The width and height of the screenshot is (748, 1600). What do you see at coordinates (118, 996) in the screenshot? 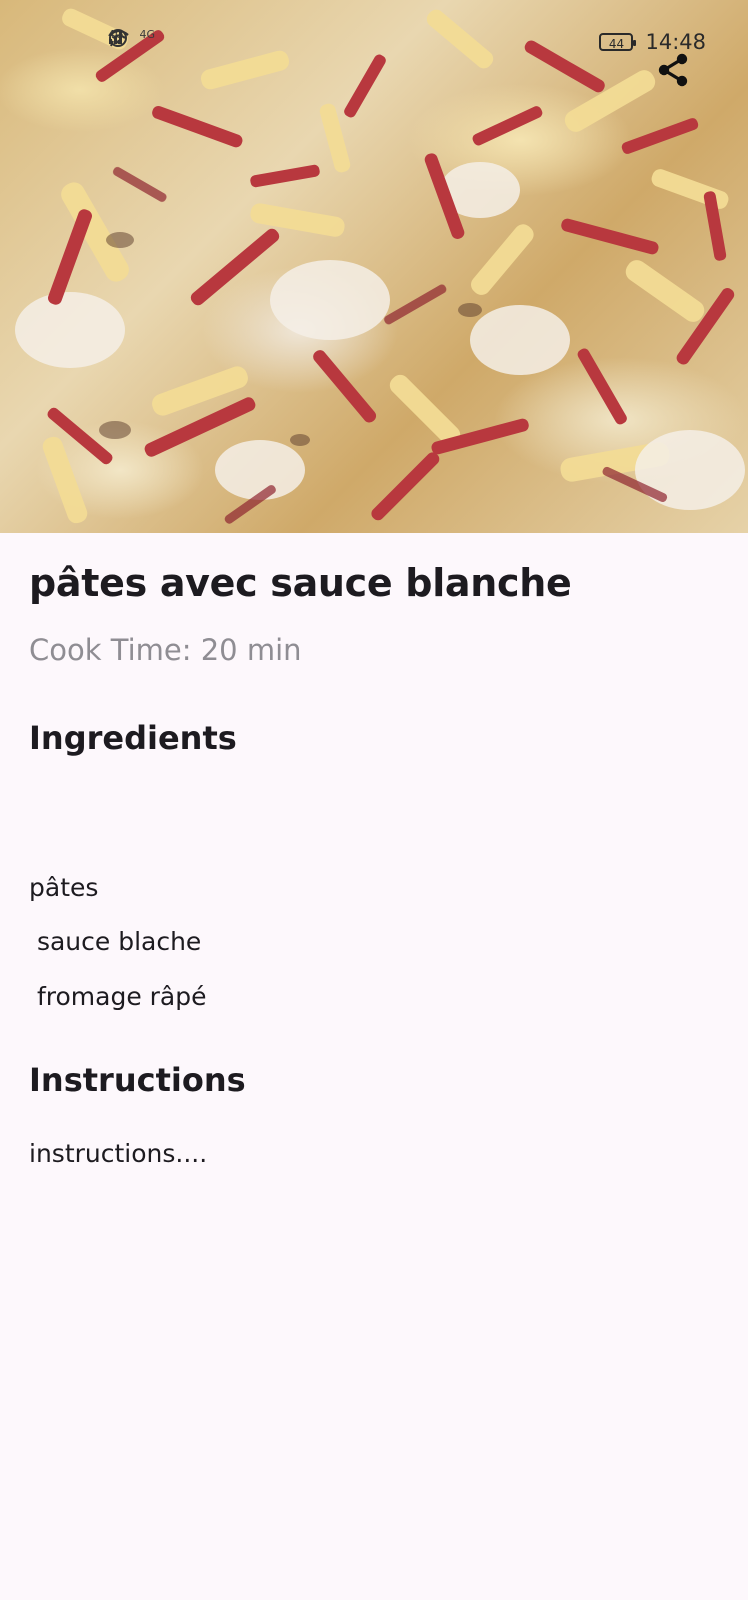
I see `ingredient-item: fromage râpé` at bounding box center [118, 996].